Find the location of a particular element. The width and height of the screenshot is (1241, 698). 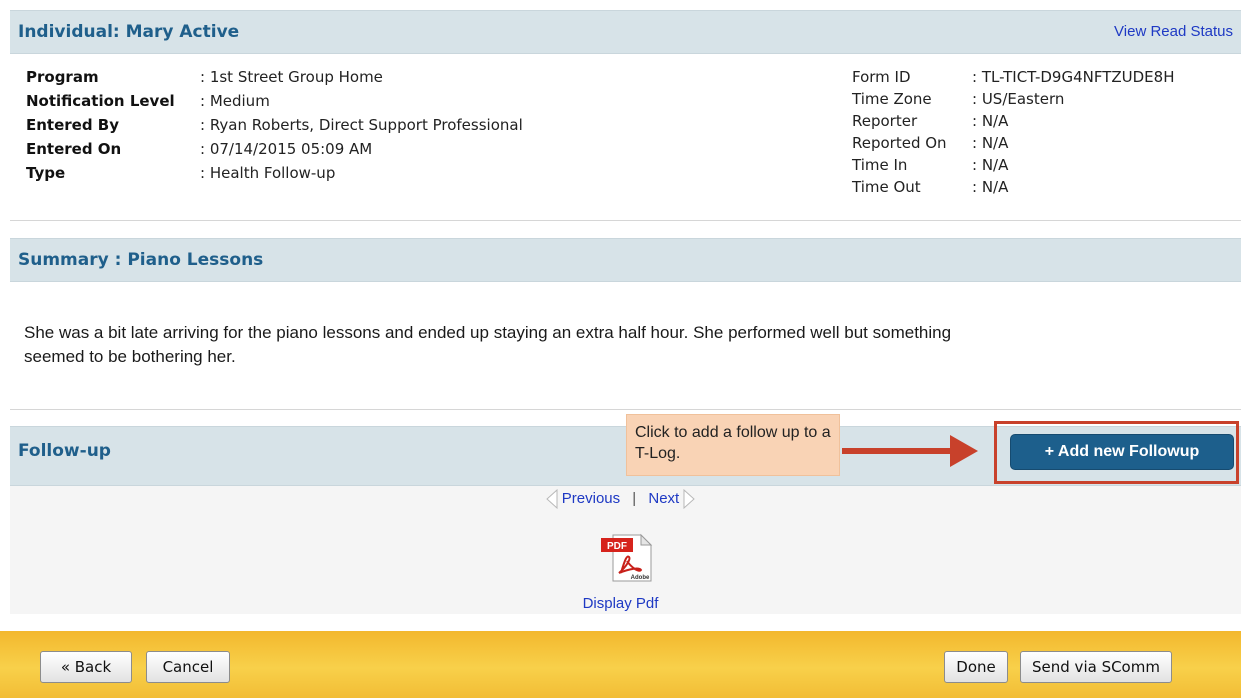

pdf-brand-text: Adobe is located at coordinates (640, 578).